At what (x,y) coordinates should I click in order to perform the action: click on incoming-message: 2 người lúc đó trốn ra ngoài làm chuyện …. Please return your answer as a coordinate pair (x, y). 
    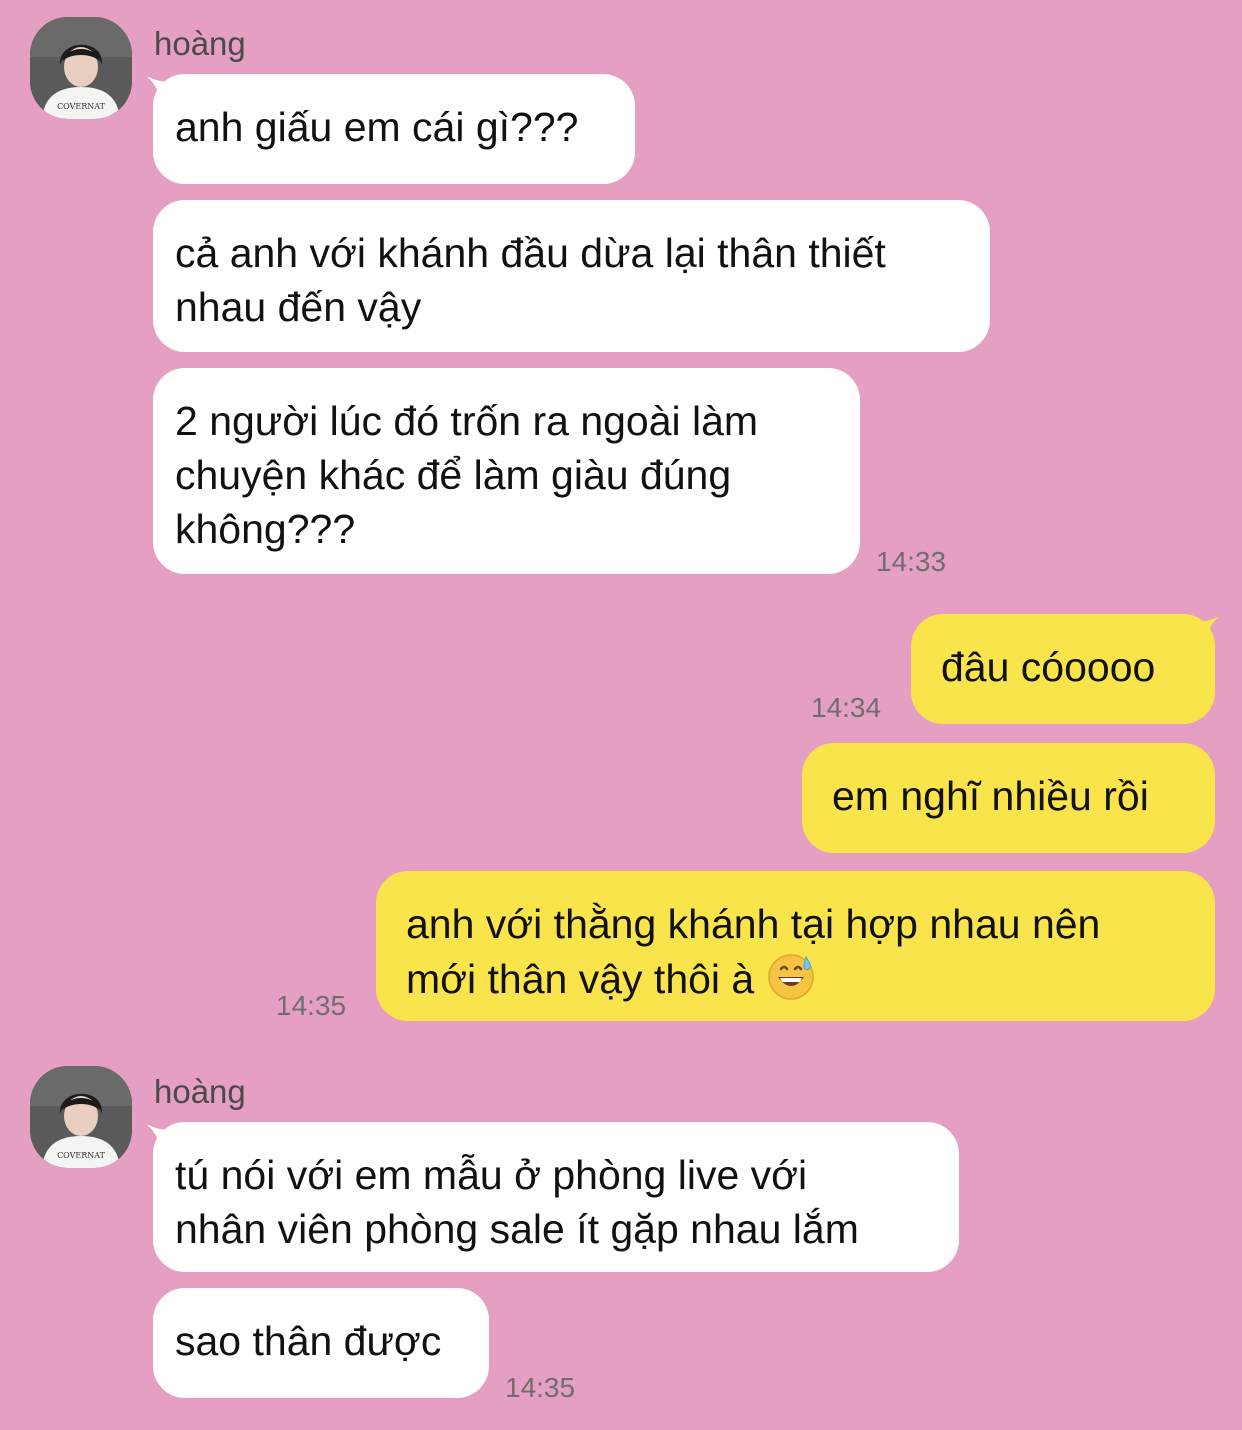
    Looking at the image, I should click on (506, 471).